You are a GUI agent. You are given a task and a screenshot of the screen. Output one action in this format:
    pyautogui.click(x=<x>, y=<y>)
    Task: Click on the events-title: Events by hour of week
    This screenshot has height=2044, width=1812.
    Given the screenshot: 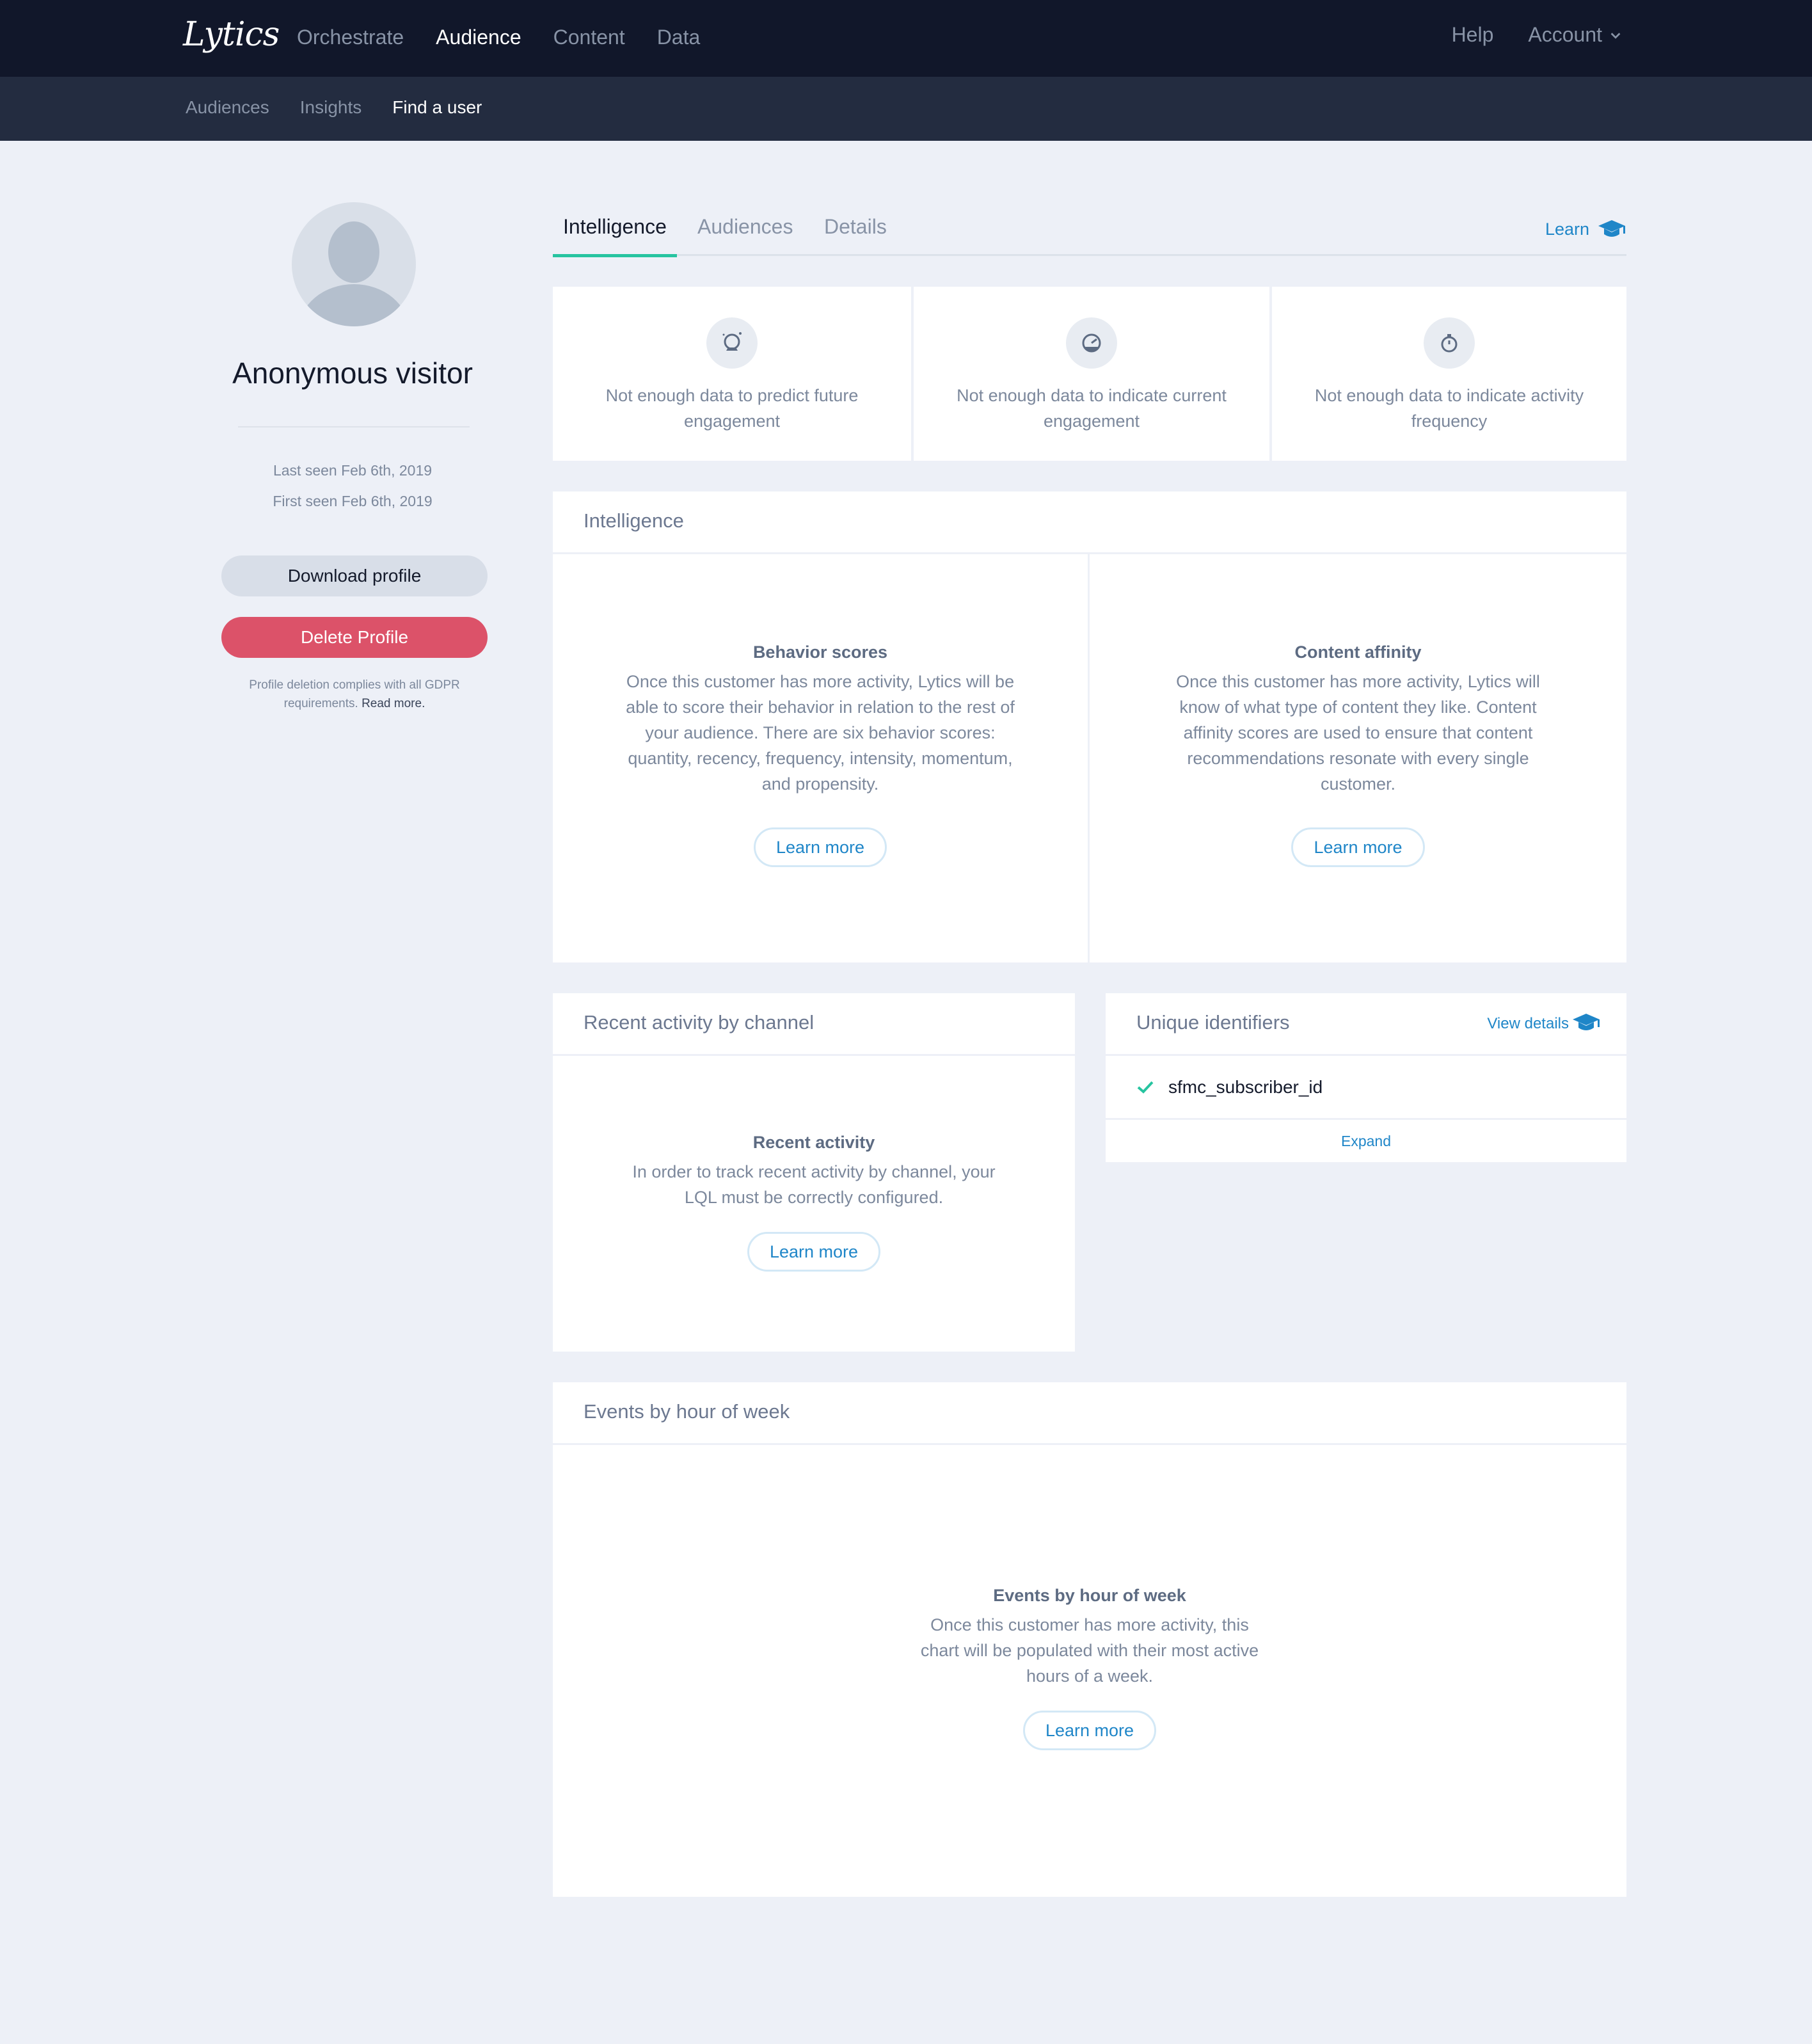 What is the action you would take?
    pyautogui.click(x=1089, y=1595)
    